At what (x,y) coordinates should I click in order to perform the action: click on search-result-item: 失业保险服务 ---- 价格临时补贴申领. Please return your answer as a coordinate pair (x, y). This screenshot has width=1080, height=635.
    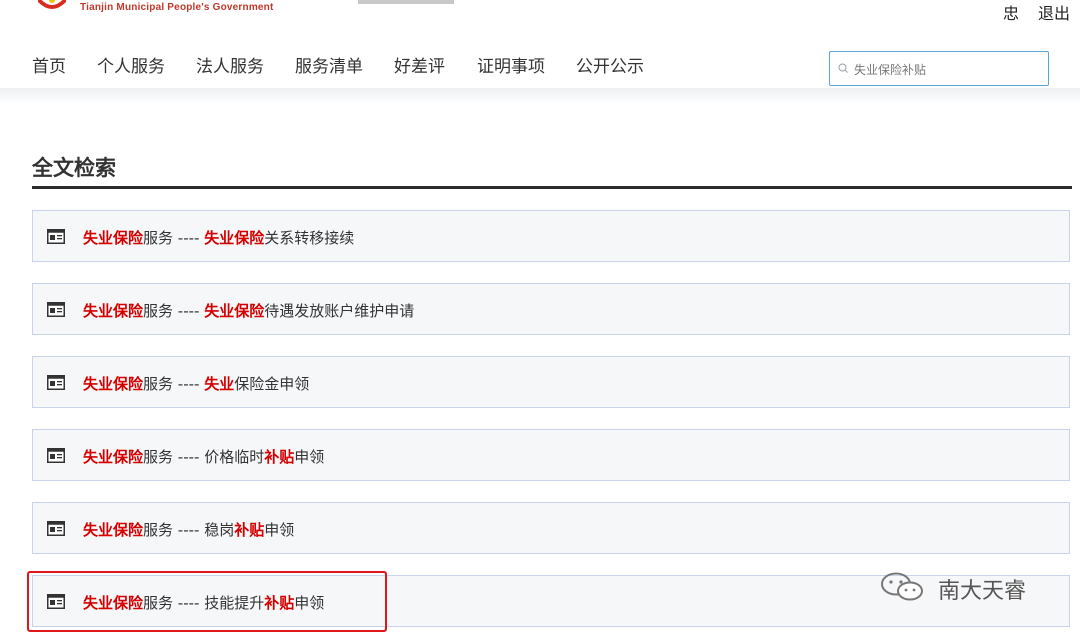
    Looking at the image, I should click on (551, 455).